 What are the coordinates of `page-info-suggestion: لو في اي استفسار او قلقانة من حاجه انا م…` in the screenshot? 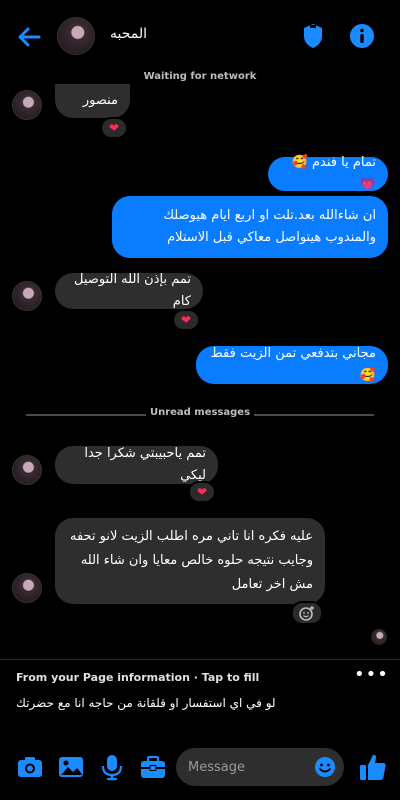 It's located at (146, 703).